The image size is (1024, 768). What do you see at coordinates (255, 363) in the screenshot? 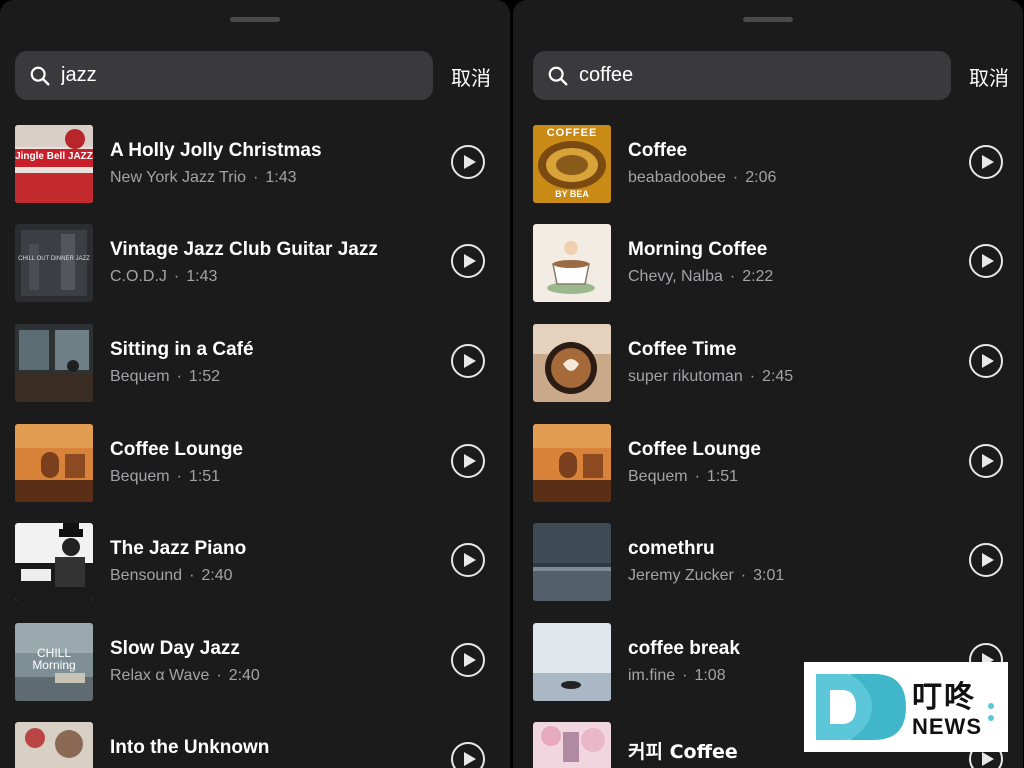
I see `track-row: Sitting in a Café Bequem · 1:52` at bounding box center [255, 363].